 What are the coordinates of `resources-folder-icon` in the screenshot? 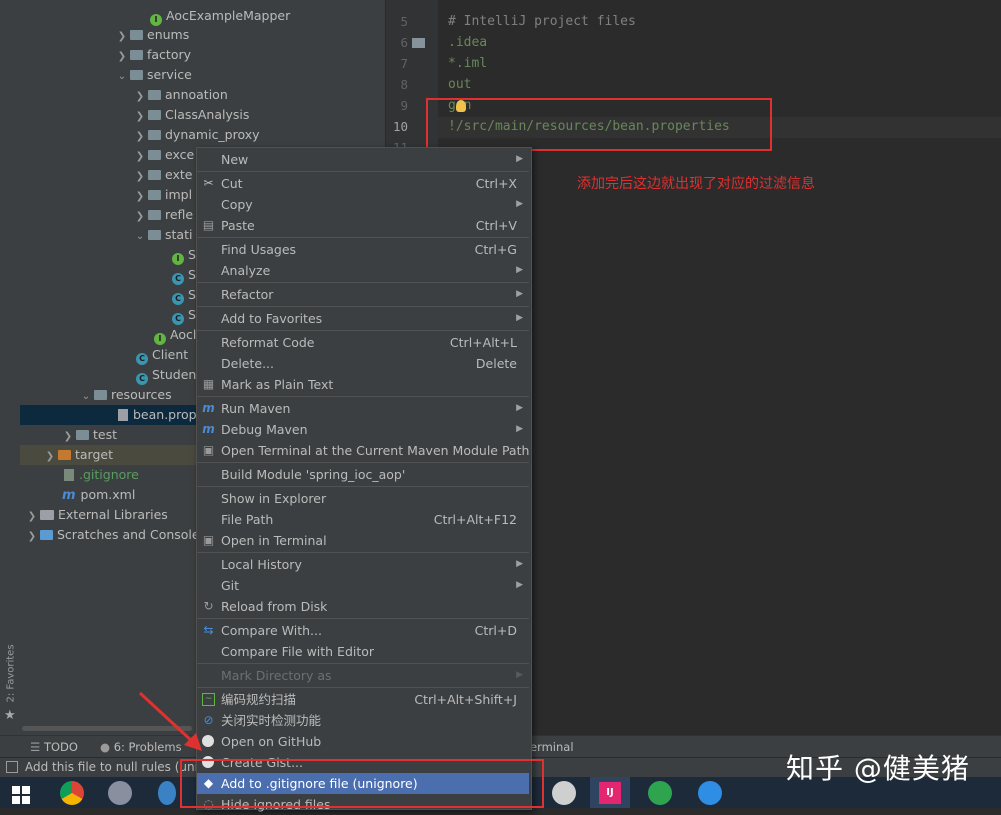 It's located at (100, 395).